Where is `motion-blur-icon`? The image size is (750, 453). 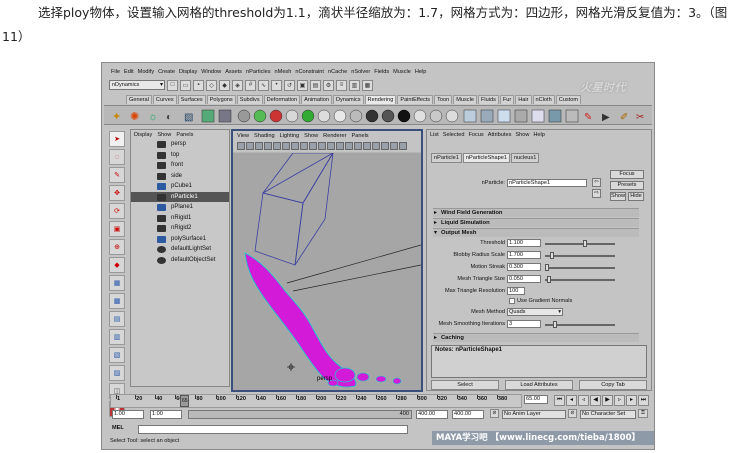 motion-blur-icon is located at coordinates (394, 146).